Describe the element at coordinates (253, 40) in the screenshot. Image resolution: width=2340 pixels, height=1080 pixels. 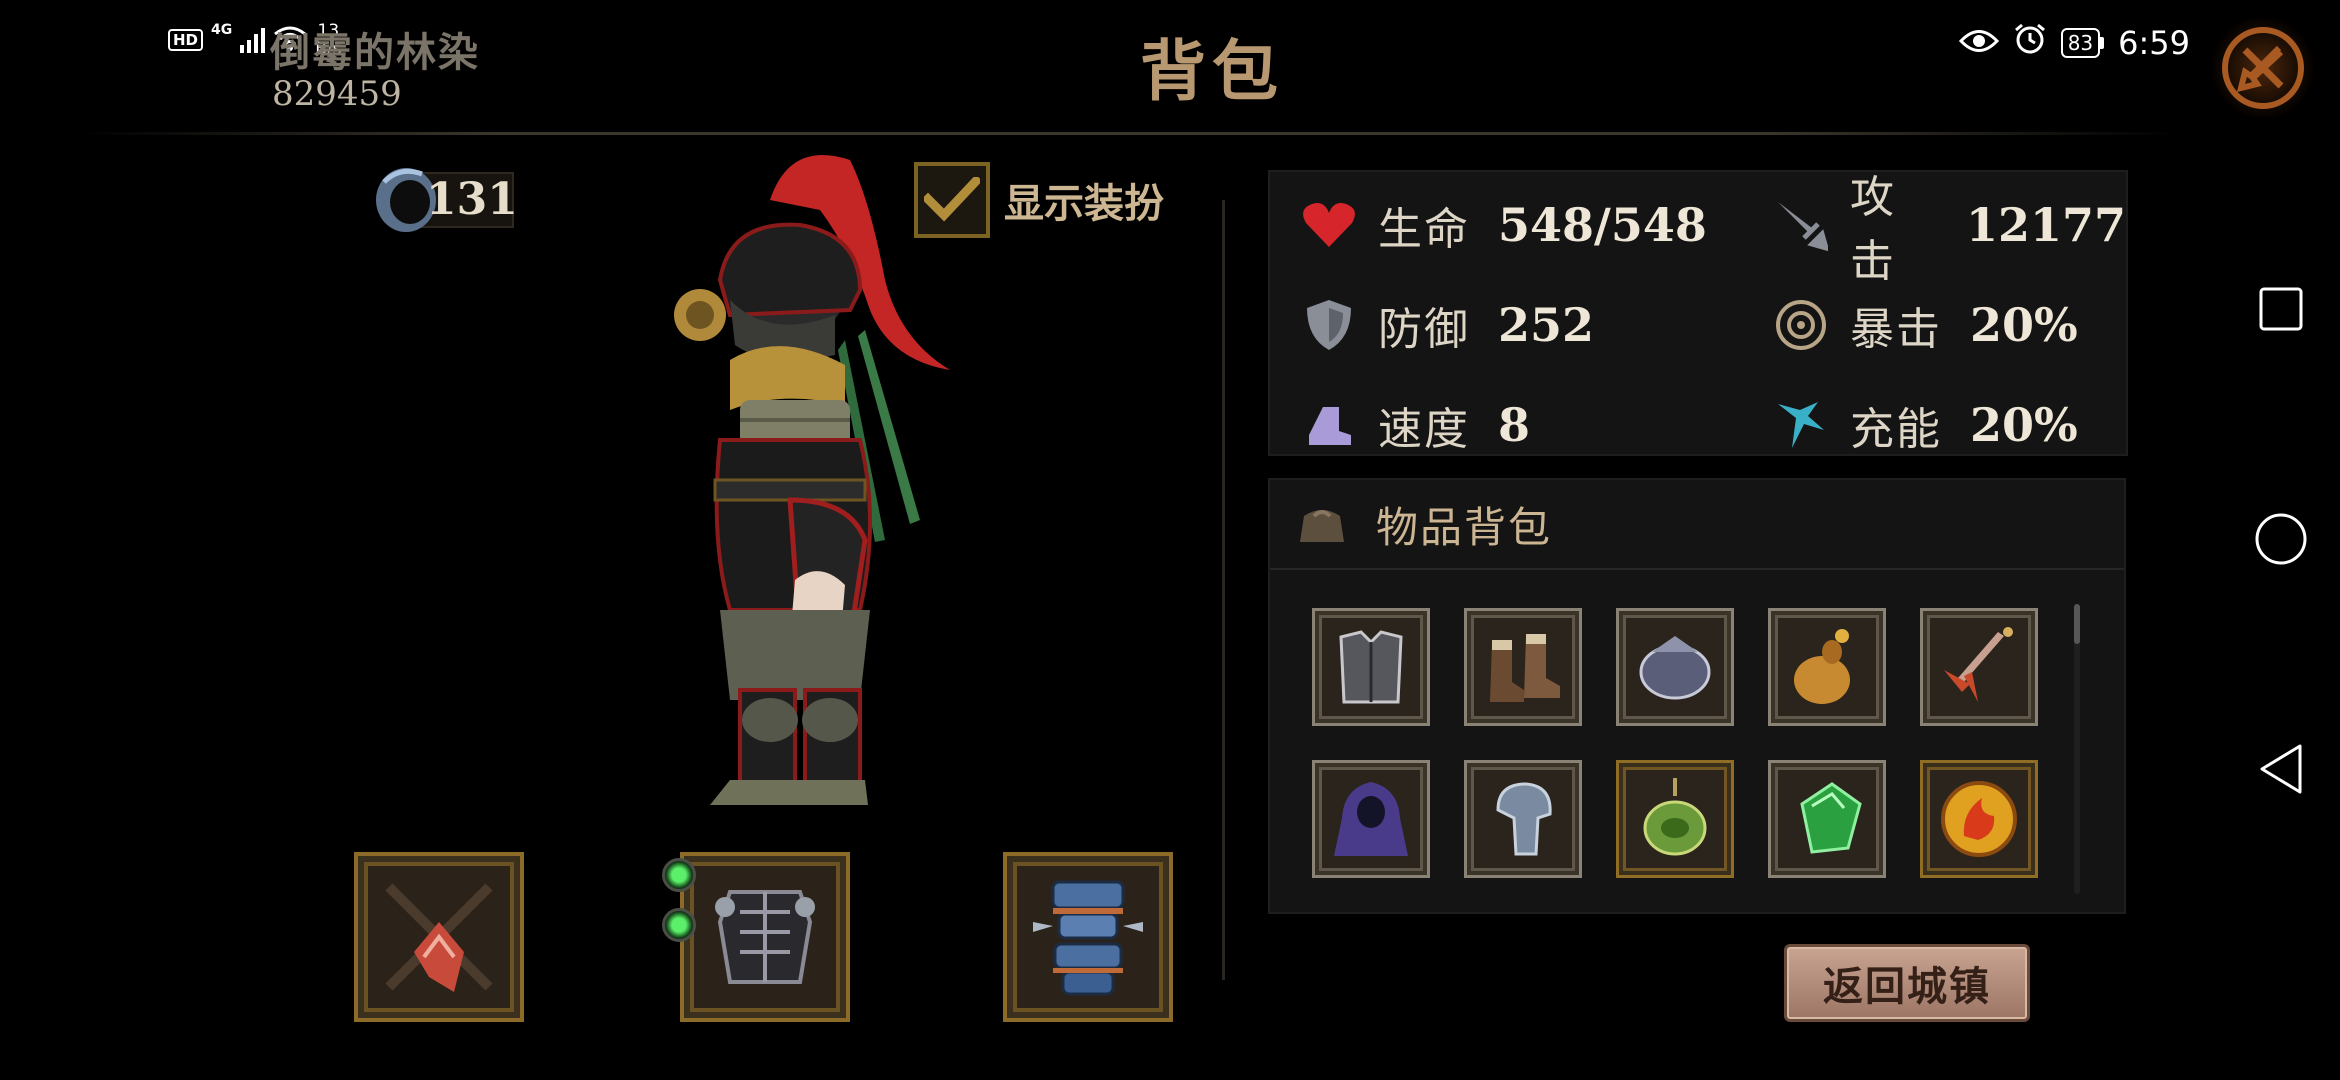
I see `signal-icon` at that location.